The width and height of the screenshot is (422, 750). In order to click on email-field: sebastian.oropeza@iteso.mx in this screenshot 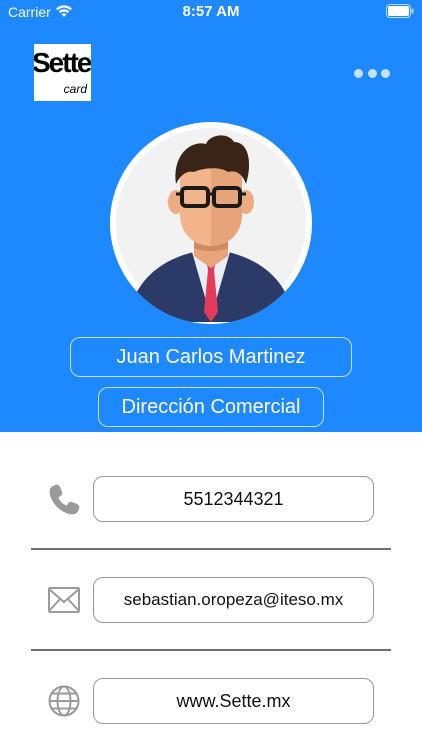, I will do `click(233, 600)`.